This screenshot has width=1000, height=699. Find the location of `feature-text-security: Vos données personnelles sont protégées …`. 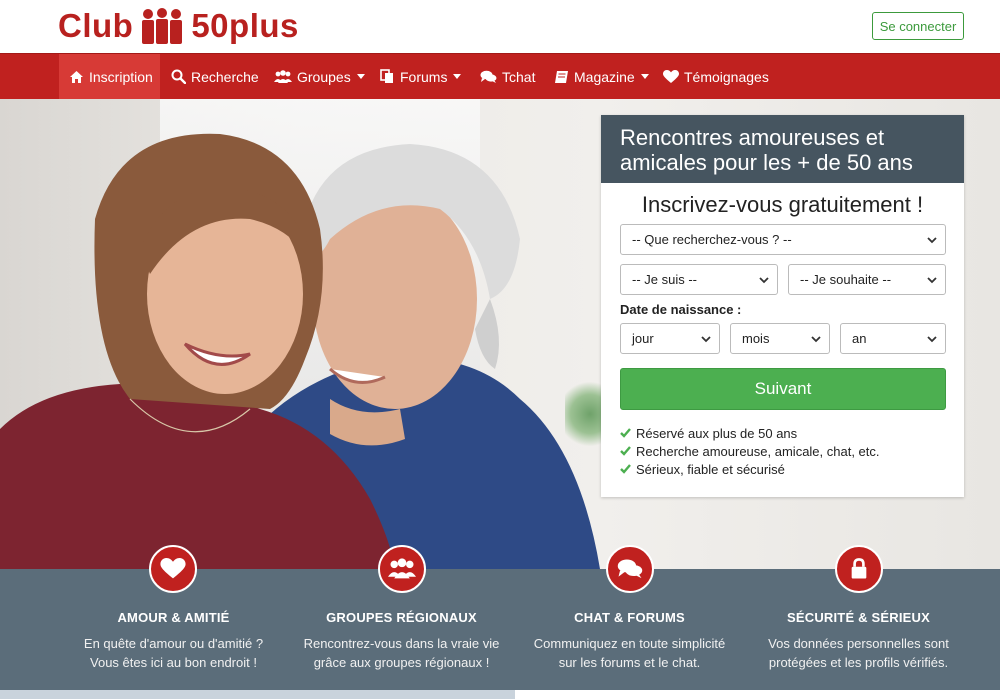

feature-text-security: Vos données personnelles sont protégées … is located at coordinates (858, 653).